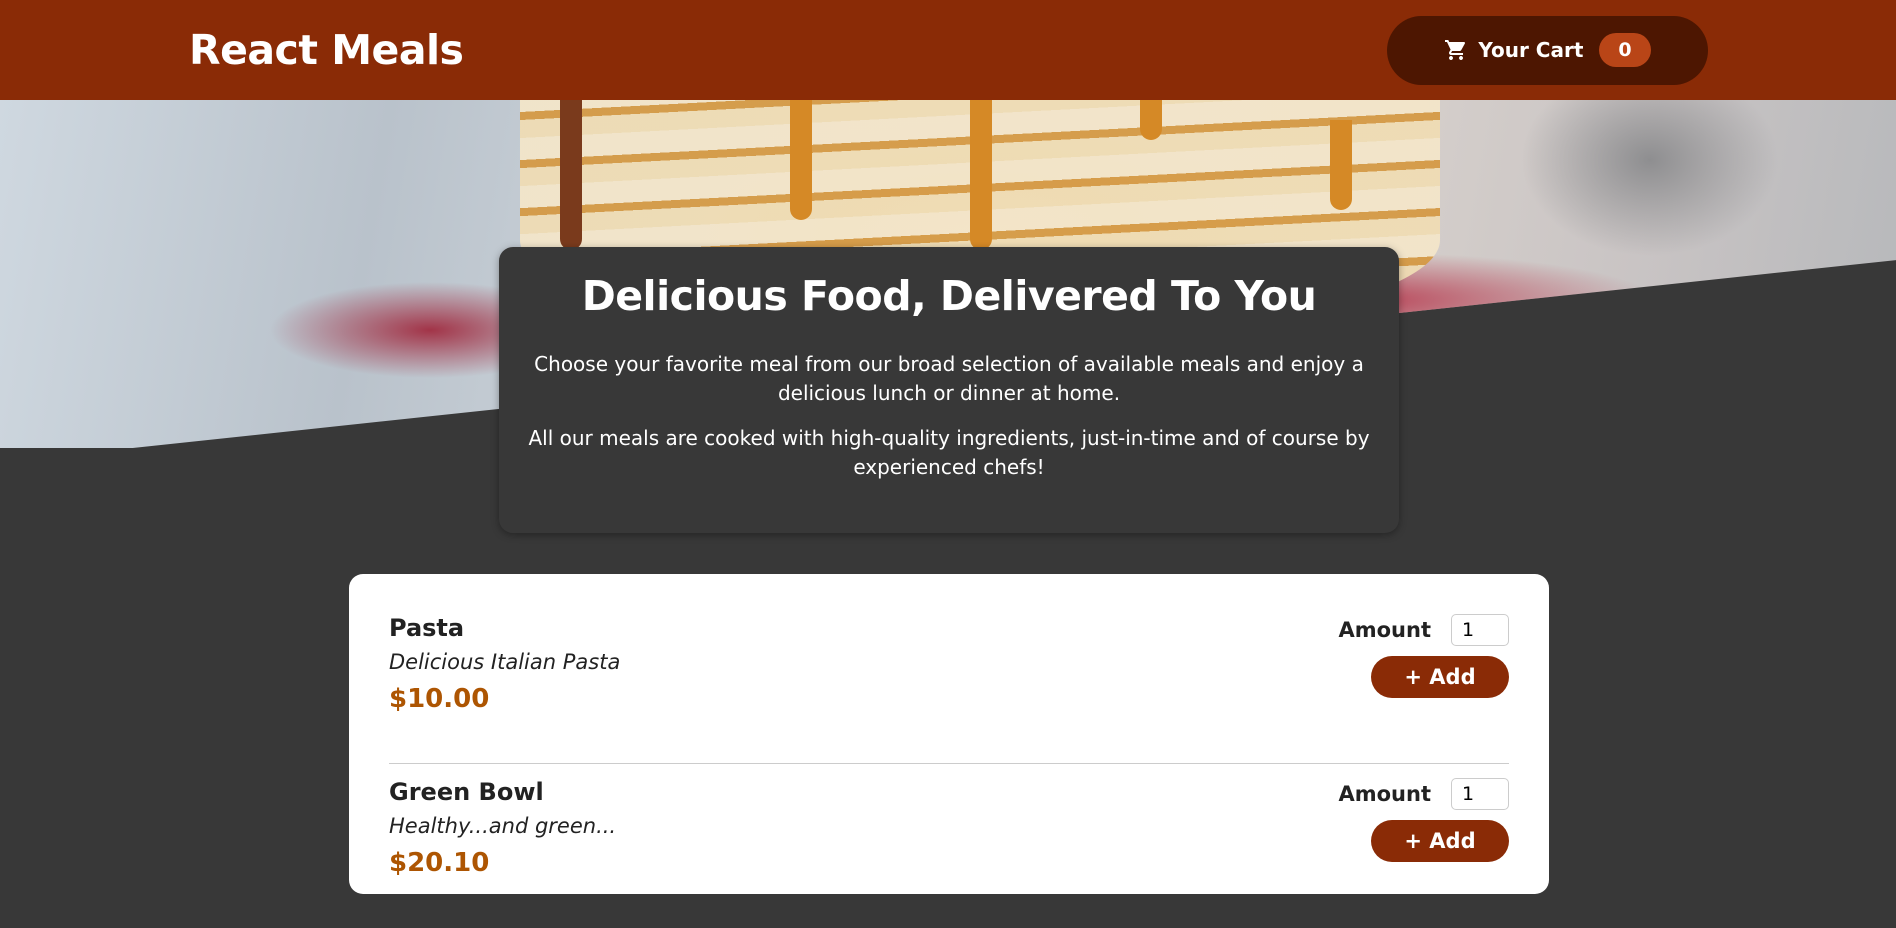 Image resolution: width=1896 pixels, height=928 pixels. Describe the element at coordinates (427, 628) in the screenshot. I see `meal-name: Pasta` at that location.